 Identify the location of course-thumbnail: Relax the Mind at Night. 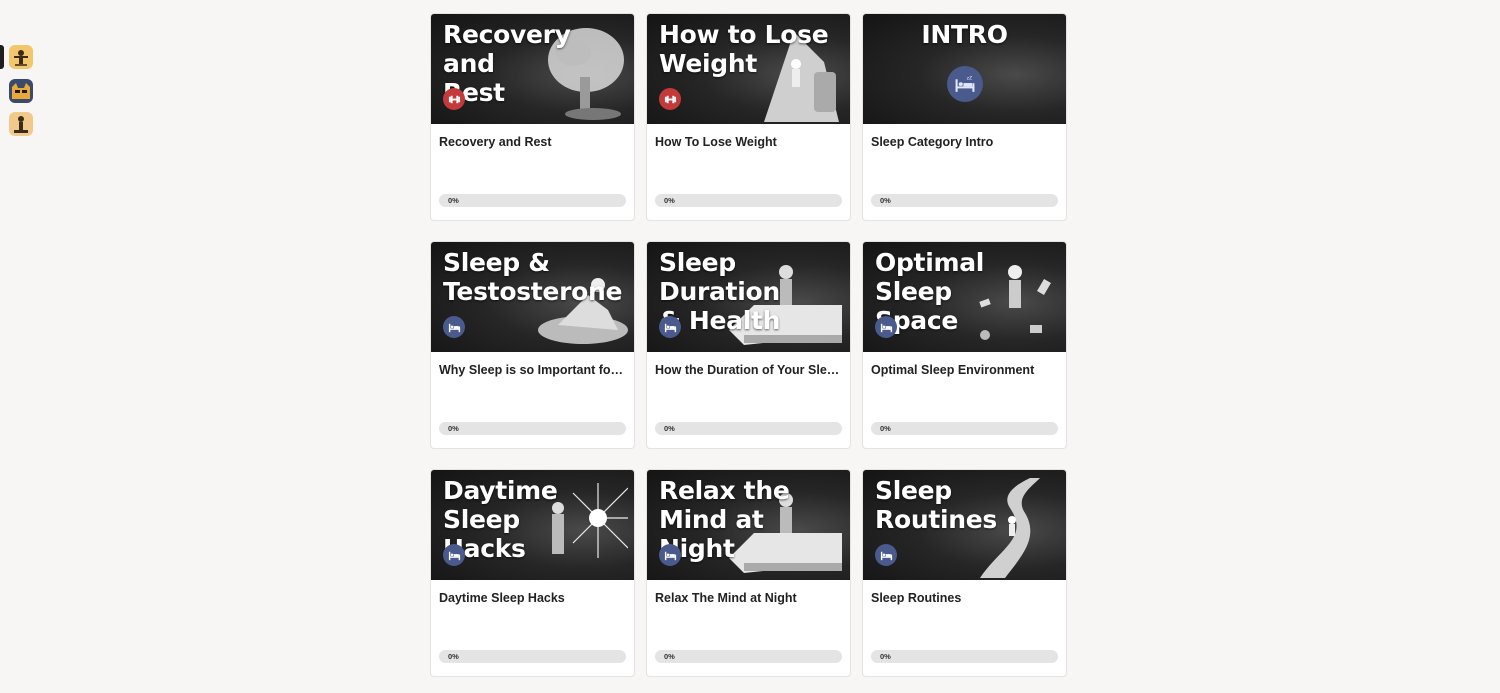
(748, 525).